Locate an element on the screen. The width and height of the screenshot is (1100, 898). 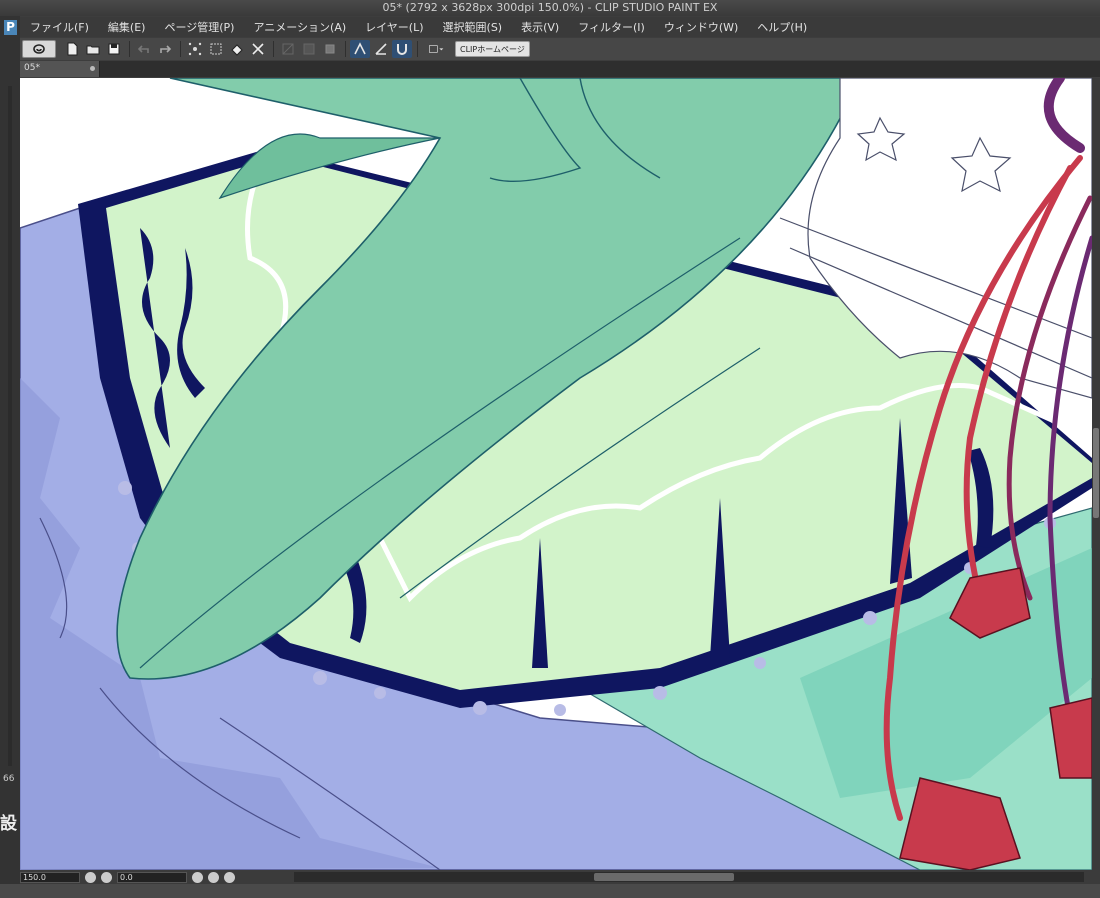
document-tab-label: 05* is located at coordinates (32, 68).